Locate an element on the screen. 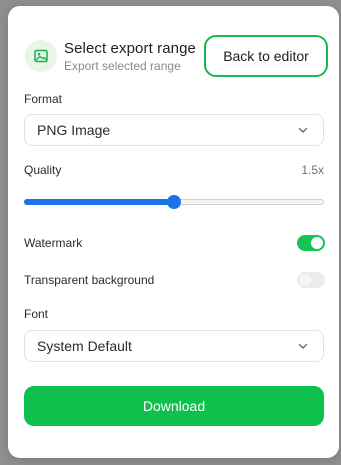 The image size is (341, 465). slider-thumb is located at coordinates (174, 202).